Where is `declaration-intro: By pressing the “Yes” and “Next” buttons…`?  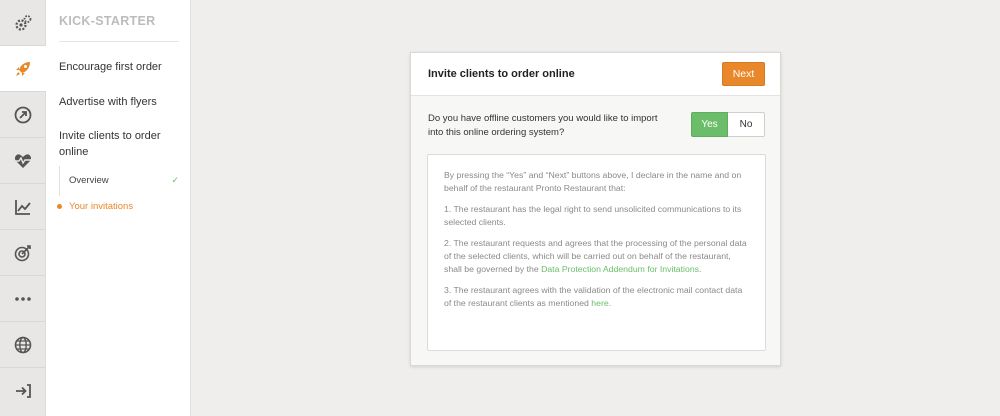
declaration-intro: By pressing the “Yes” and “Next” buttons… is located at coordinates (593, 181).